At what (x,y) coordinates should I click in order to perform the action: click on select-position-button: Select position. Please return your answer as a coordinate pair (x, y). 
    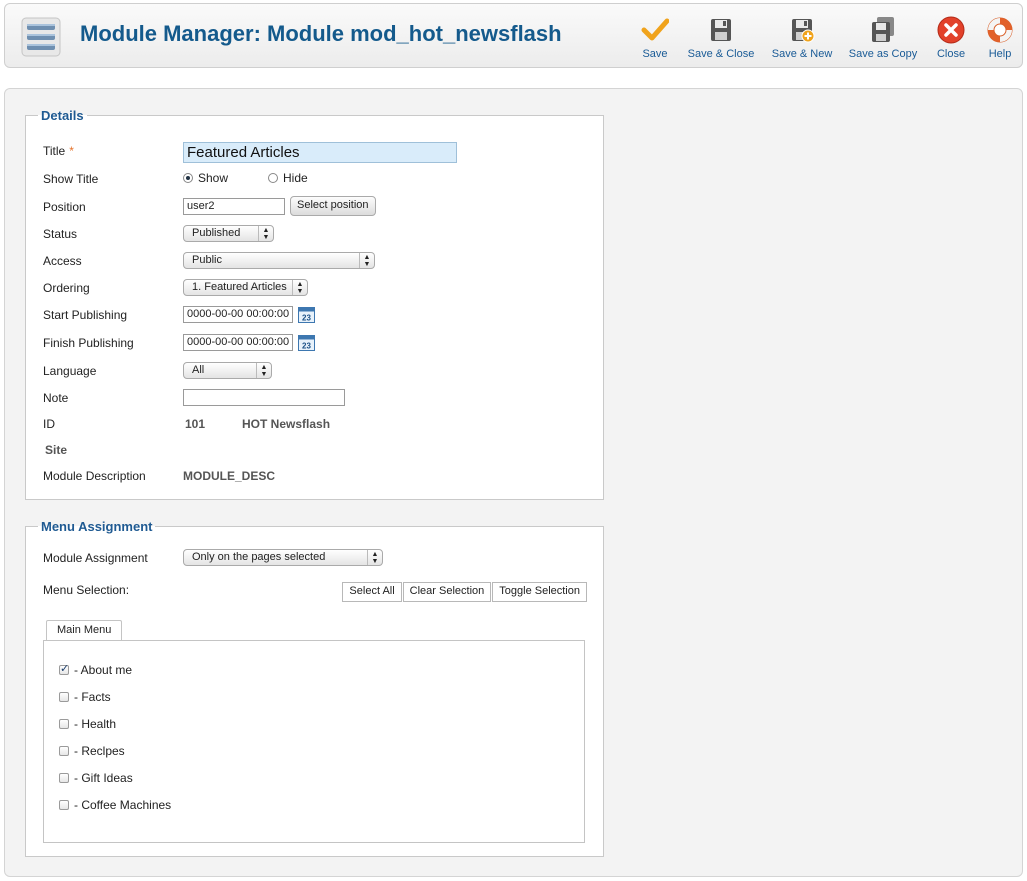
    Looking at the image, I should click on (333, 206).